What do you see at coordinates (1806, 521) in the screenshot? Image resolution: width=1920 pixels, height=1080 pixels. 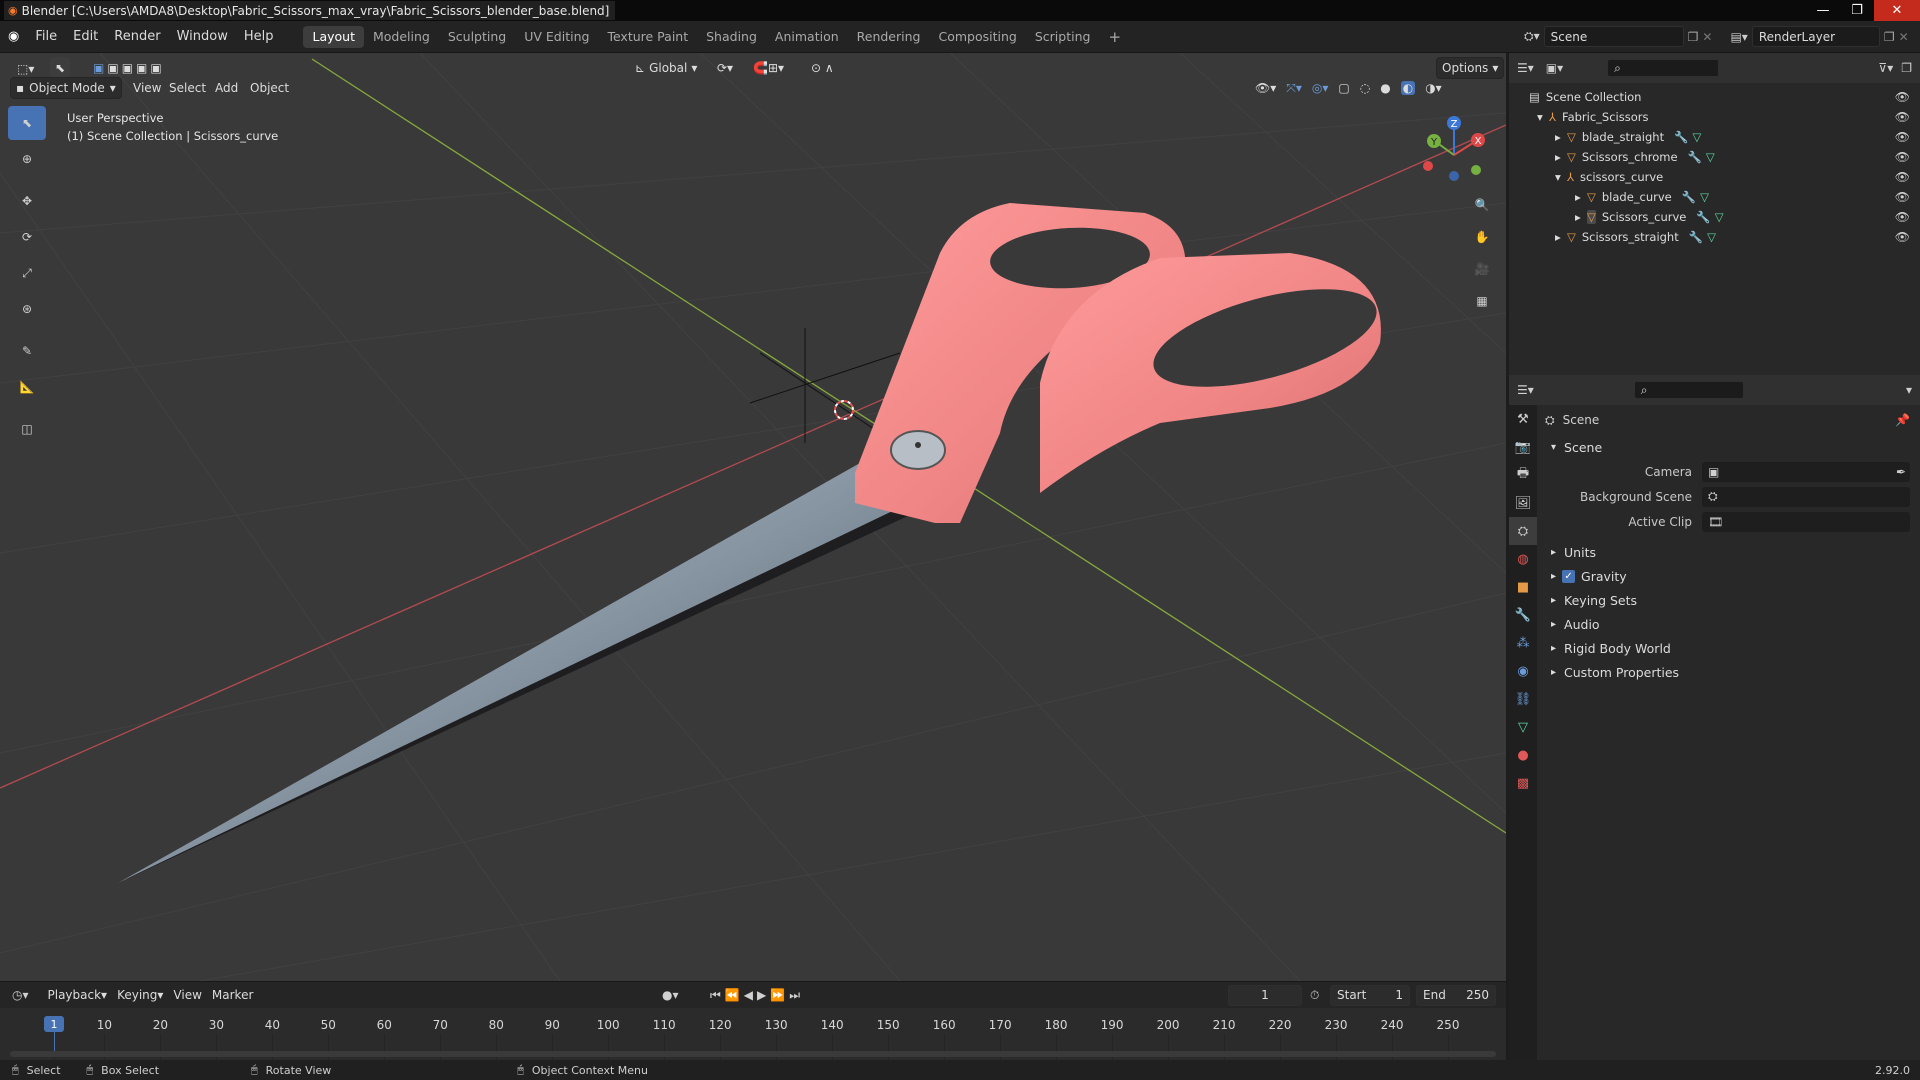 I see `active-clip-field: 🎞` at bounding box center [1806, 521].